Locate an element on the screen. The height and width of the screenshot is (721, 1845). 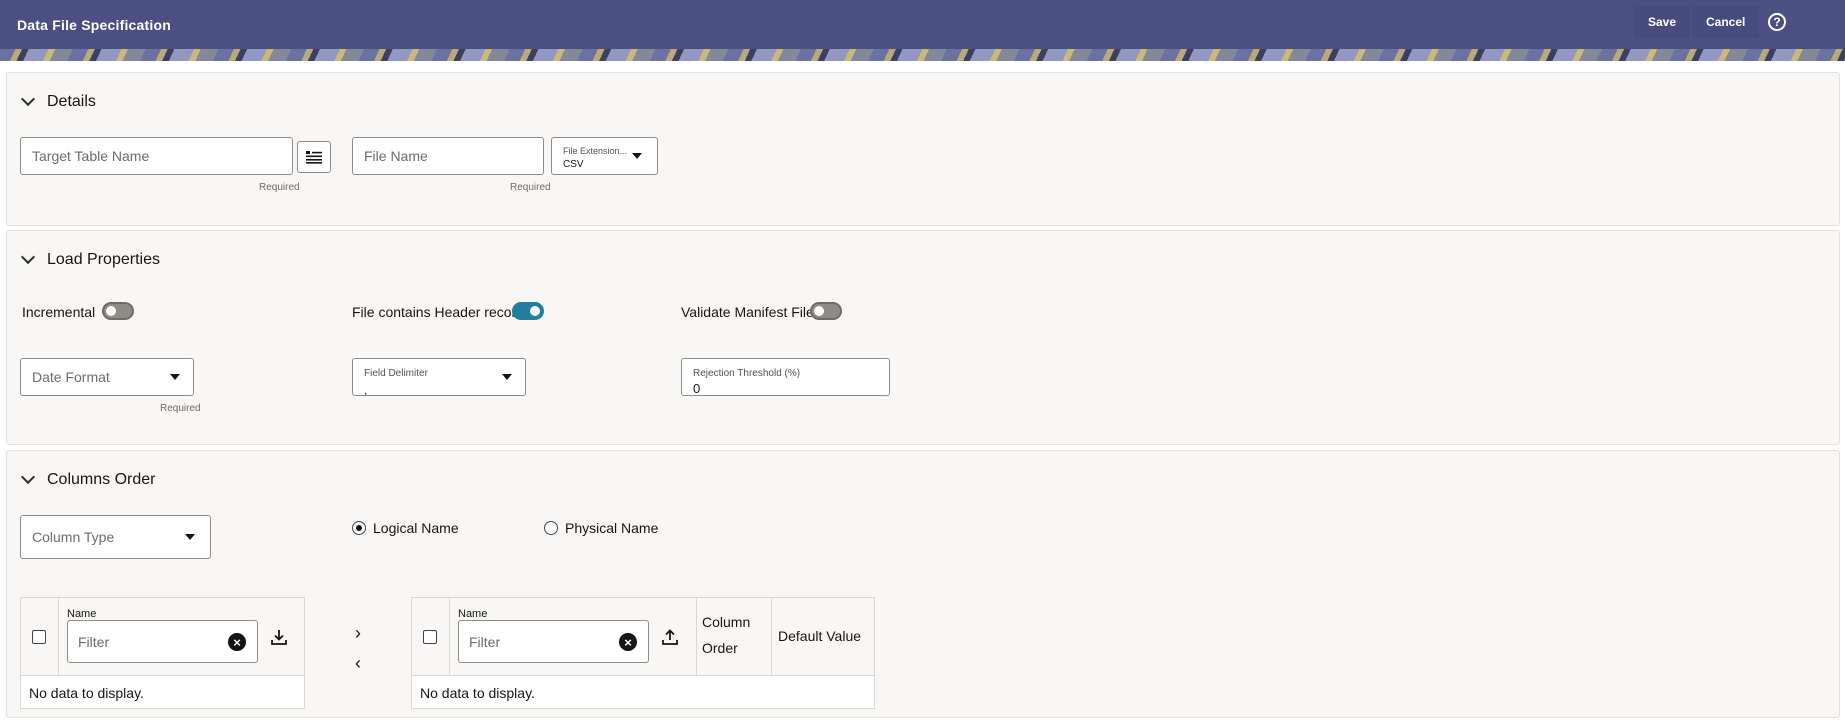
target-table-name-input: Target Table Name is located at coordinates (156, 156).